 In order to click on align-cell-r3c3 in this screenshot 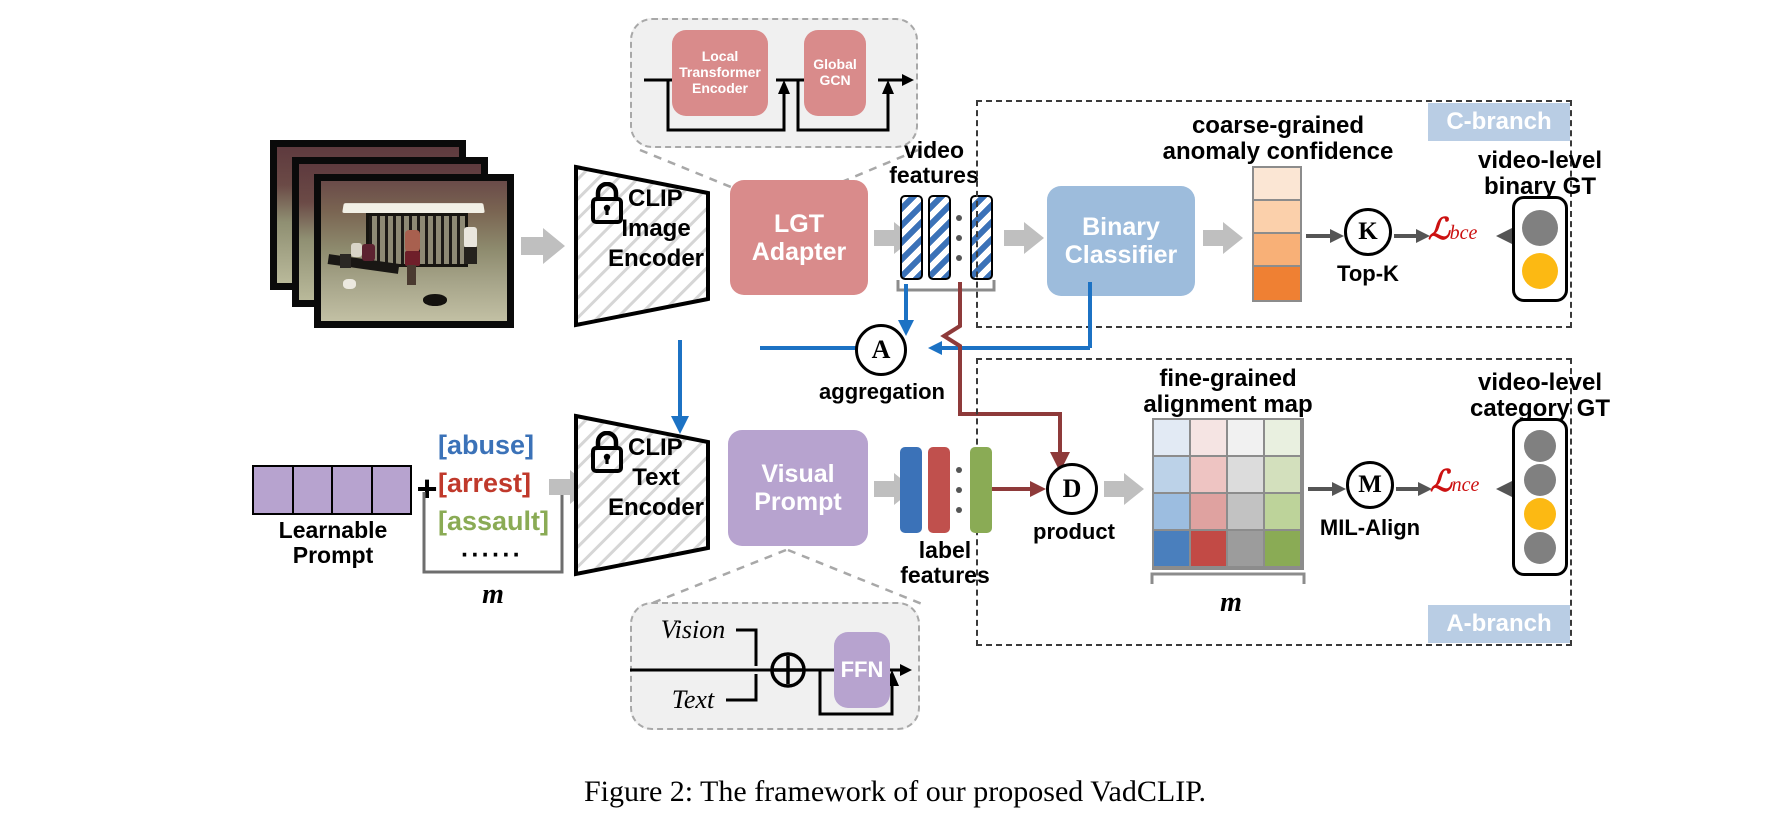, I will do `click(1246, 512)`.